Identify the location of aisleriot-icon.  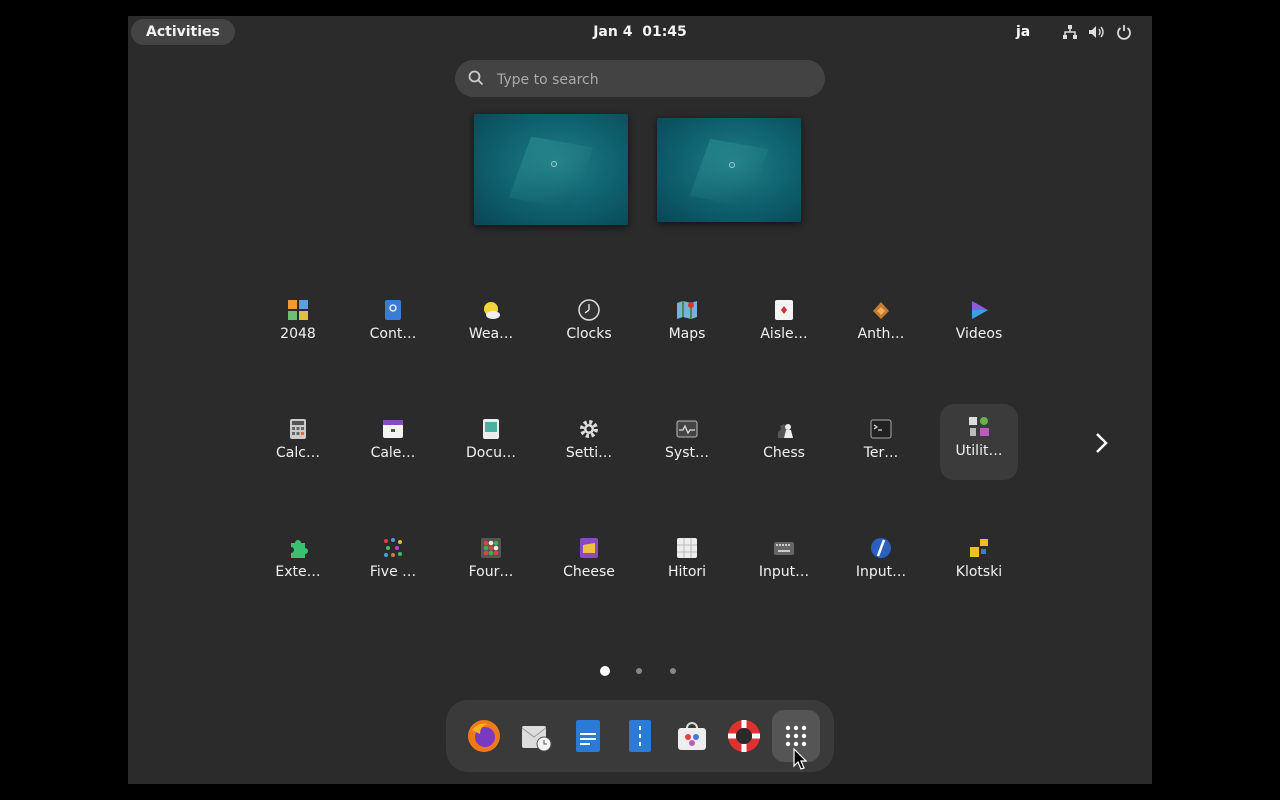
(784, 310).